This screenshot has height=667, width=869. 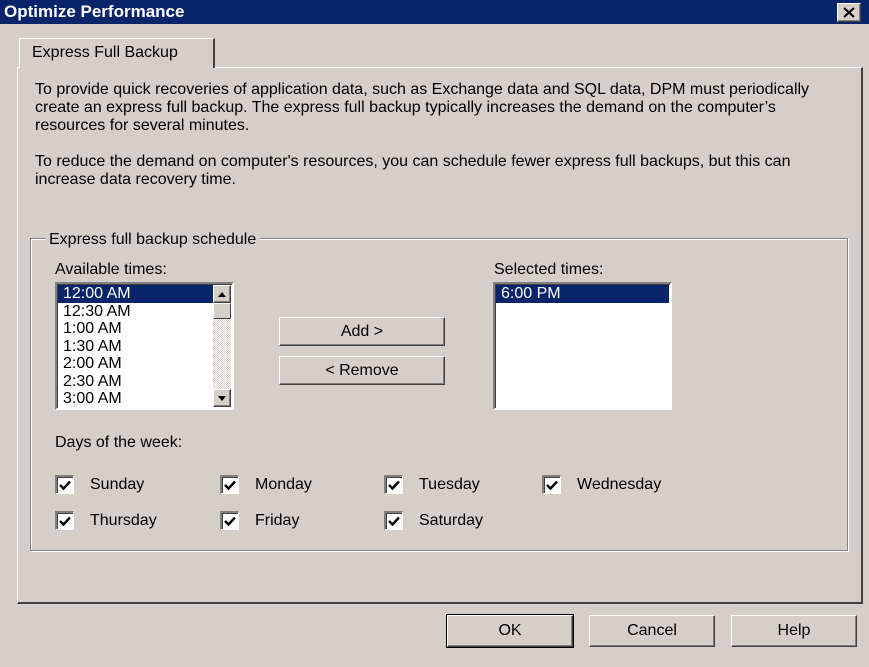 I want to click on available-time-item: 2:30 AM, so click(x=135, y=382).